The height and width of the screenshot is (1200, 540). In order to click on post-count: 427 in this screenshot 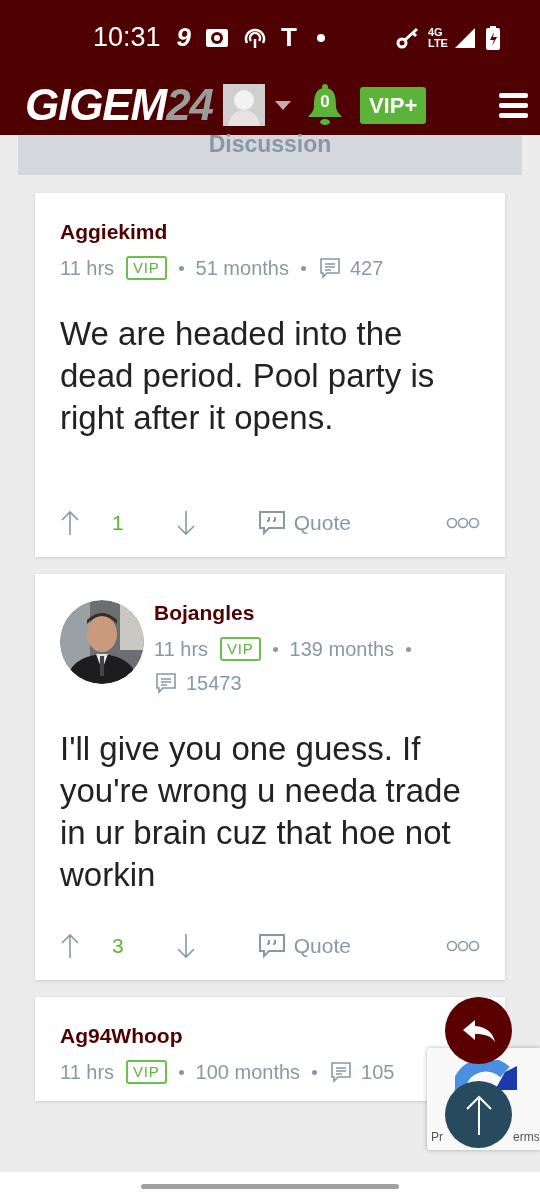, I will do `click(366, 268)`.